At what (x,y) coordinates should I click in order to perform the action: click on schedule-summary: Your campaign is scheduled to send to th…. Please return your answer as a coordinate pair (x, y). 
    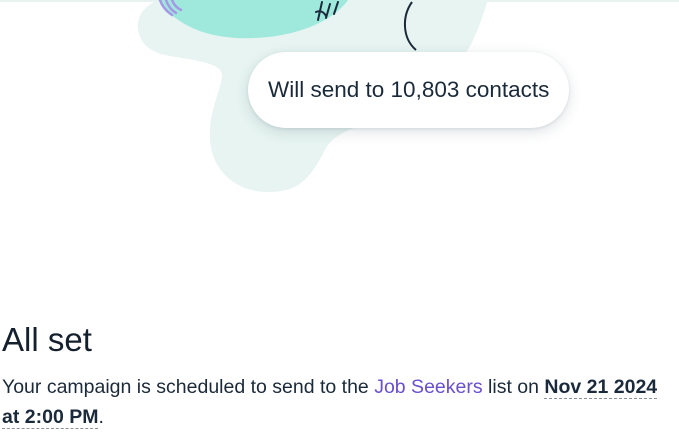
    Looking at the image, I should click on (338, 402).